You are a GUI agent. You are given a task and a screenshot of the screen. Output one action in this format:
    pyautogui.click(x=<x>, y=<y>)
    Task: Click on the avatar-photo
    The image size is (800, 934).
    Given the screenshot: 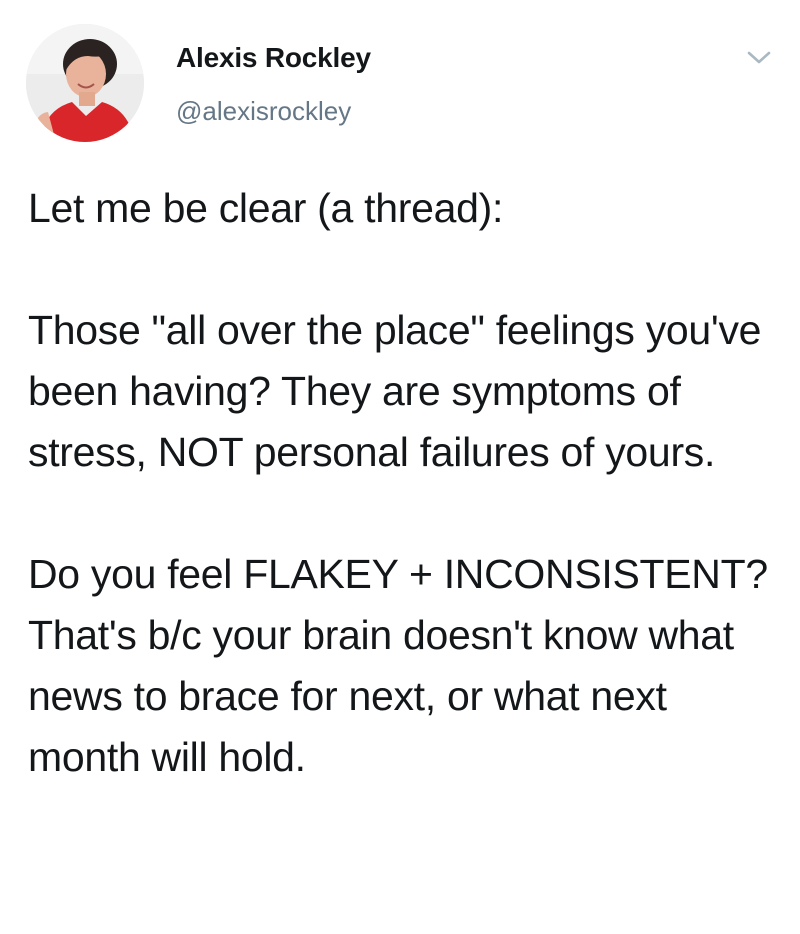 What is the action you would take?
    pyautogui.click(x=85, y=83)
    